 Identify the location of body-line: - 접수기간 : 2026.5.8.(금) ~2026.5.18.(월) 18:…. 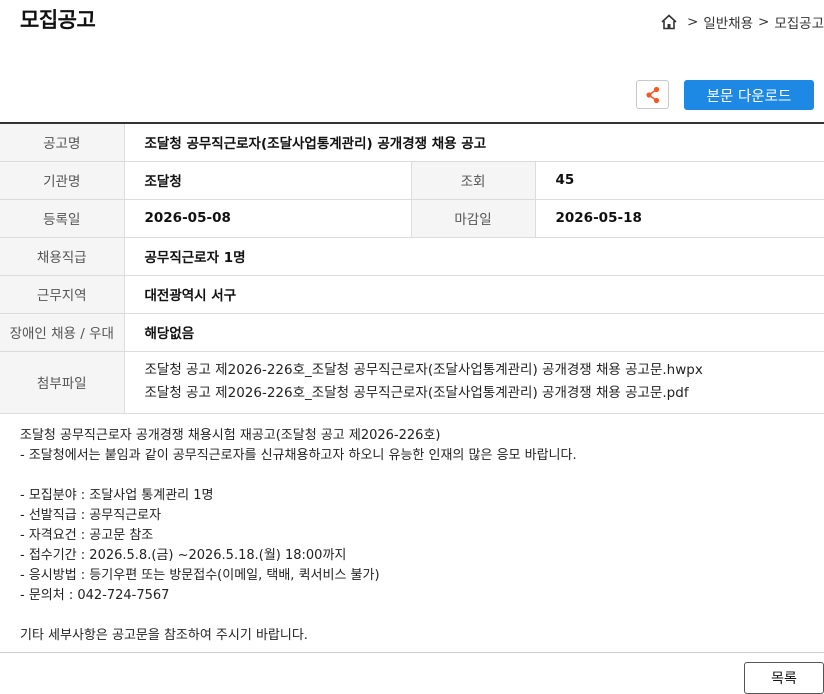
(183, 555).